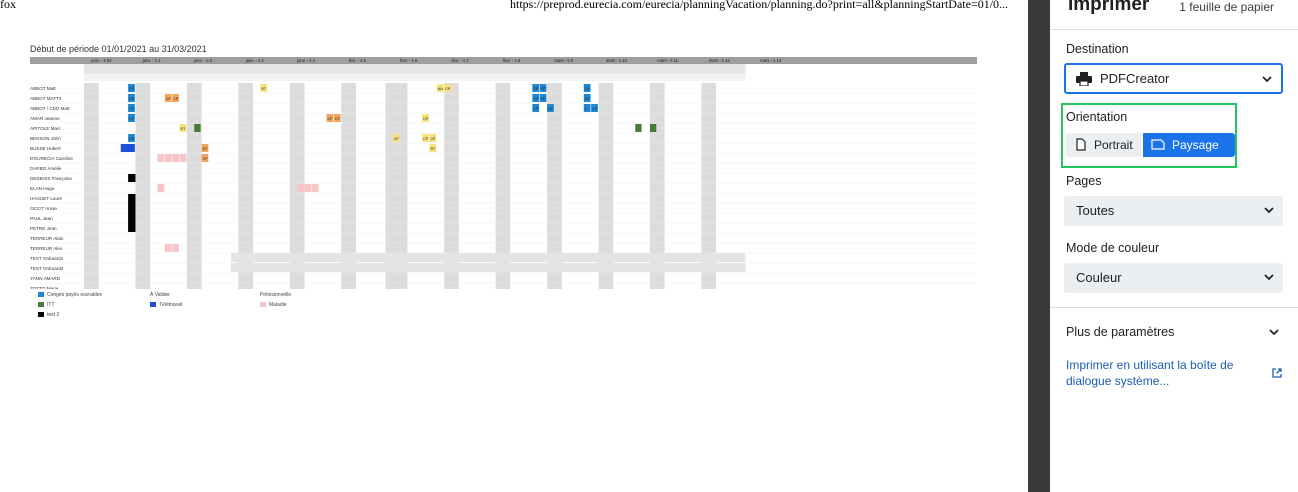 The width and height of the screenshot is (1298, 492). What do you see at coordinates (45, 148) in the screenshot?
I see `employee-name: BUSSE Hubert` at bounding box center [45, 148].